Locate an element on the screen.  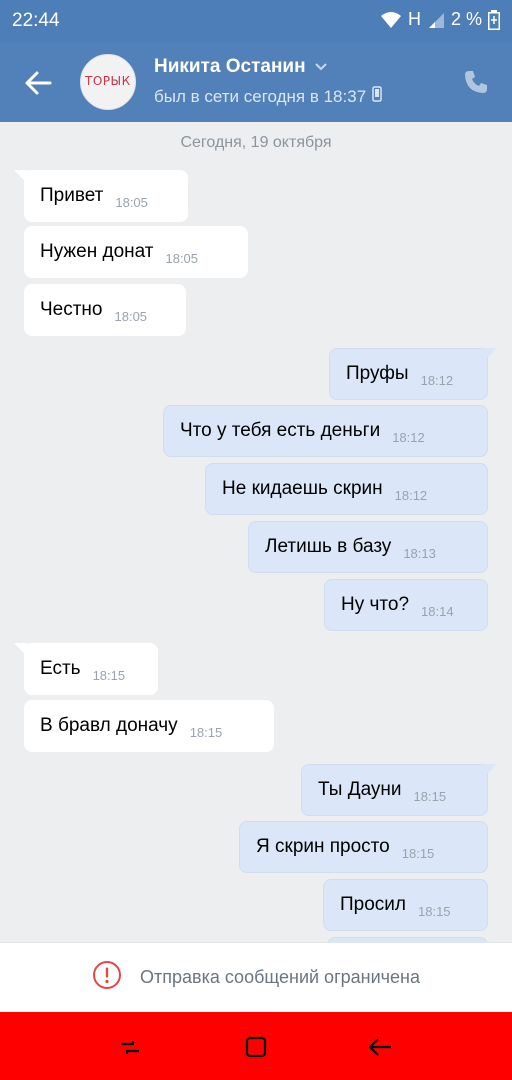
message-incoming: Привет 18:05 is located at coordinates (101, 196).